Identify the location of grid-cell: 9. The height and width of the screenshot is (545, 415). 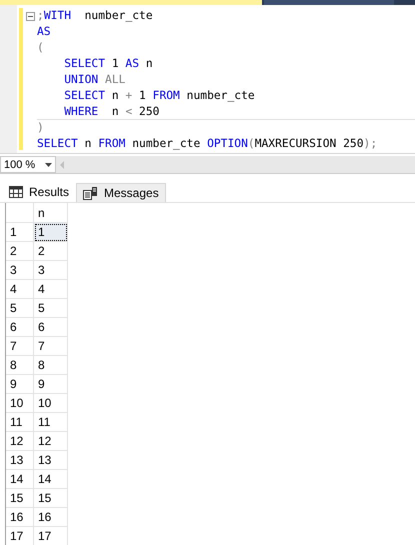
(51, 384).